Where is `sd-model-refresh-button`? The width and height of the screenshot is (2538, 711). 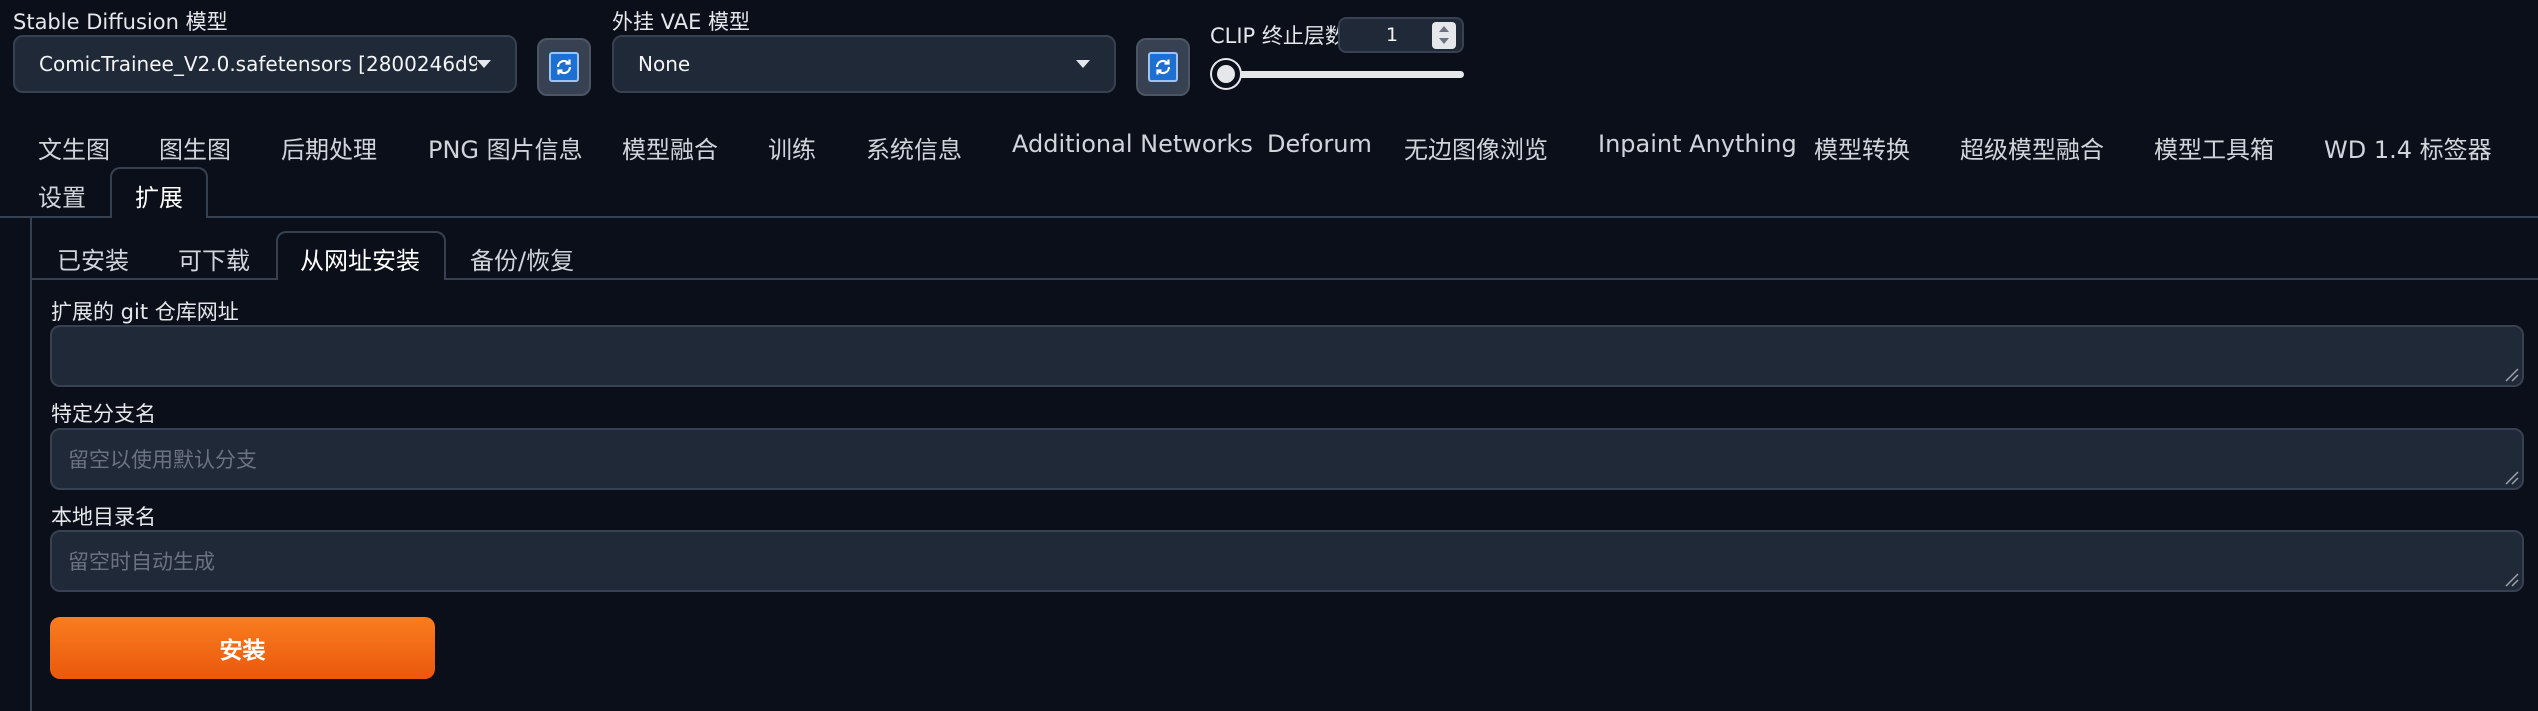
sd-model-refresh-button is located at coordinates (564, 67).